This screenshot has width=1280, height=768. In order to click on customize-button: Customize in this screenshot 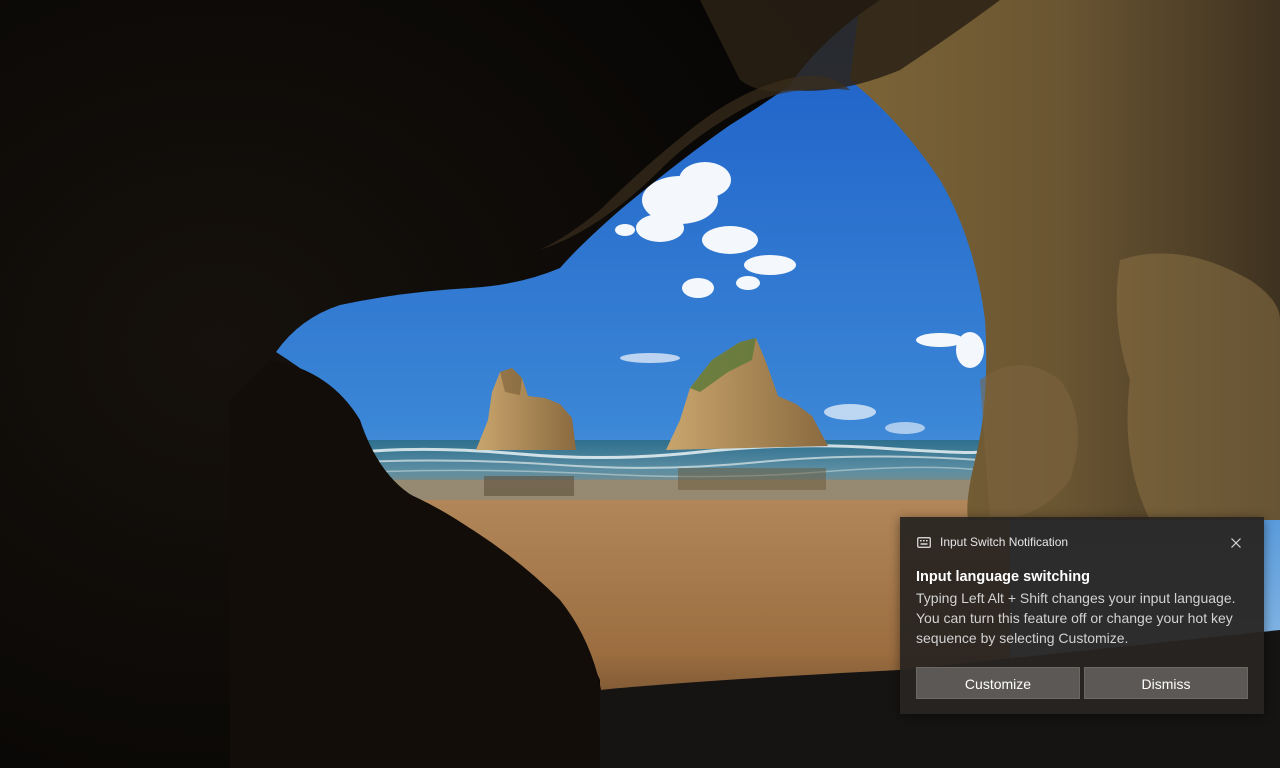, I will do `click(998, 683)`.